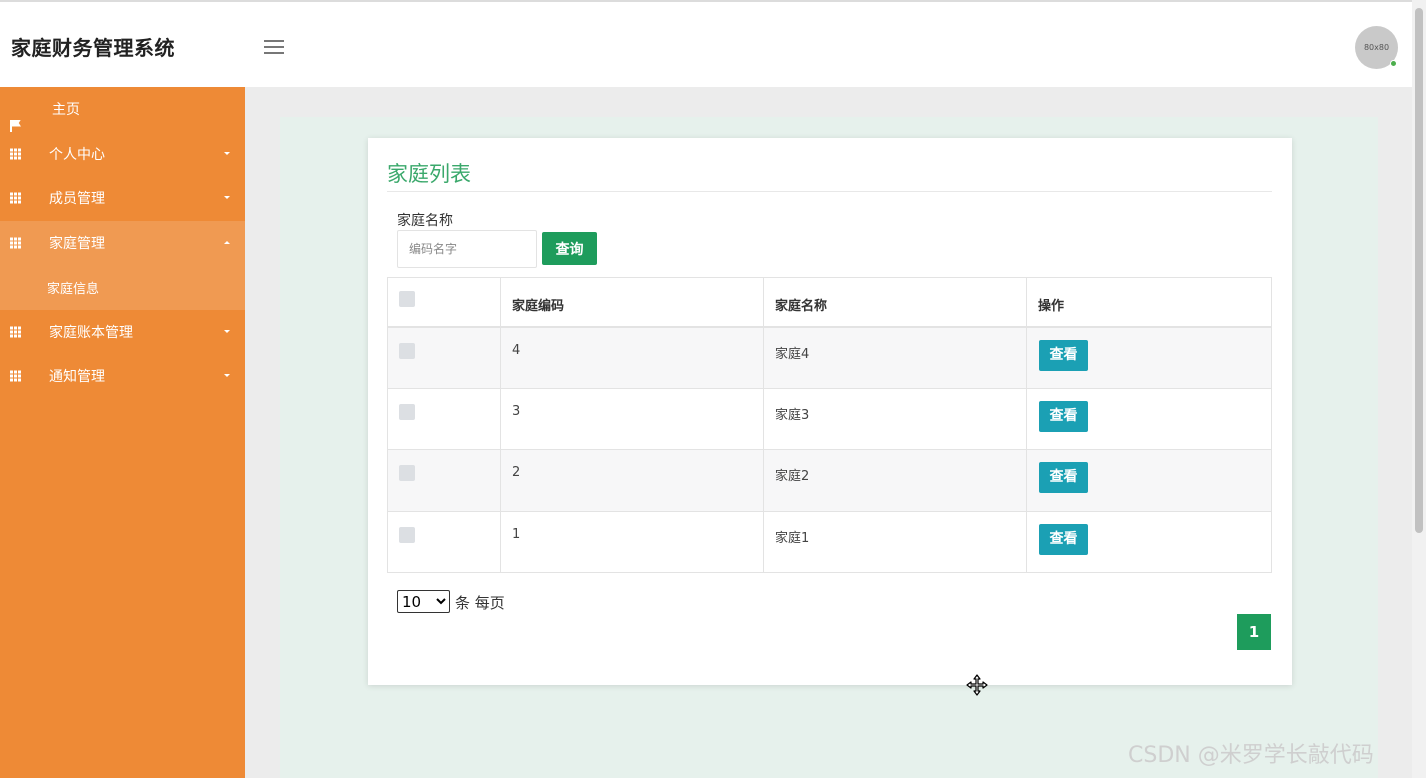 This screenshot has height=778, width=1426. What do you see at coordinates (77, 243) in the screenshot?
I see `sidebar-item-label: 家庭管理` at bounding box center [77, 243].